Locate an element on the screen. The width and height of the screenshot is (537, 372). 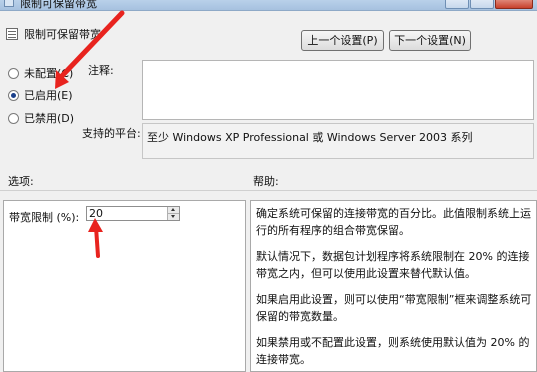
radio-enabled-label: 已启用(E) is located at coordinates (48, 95).